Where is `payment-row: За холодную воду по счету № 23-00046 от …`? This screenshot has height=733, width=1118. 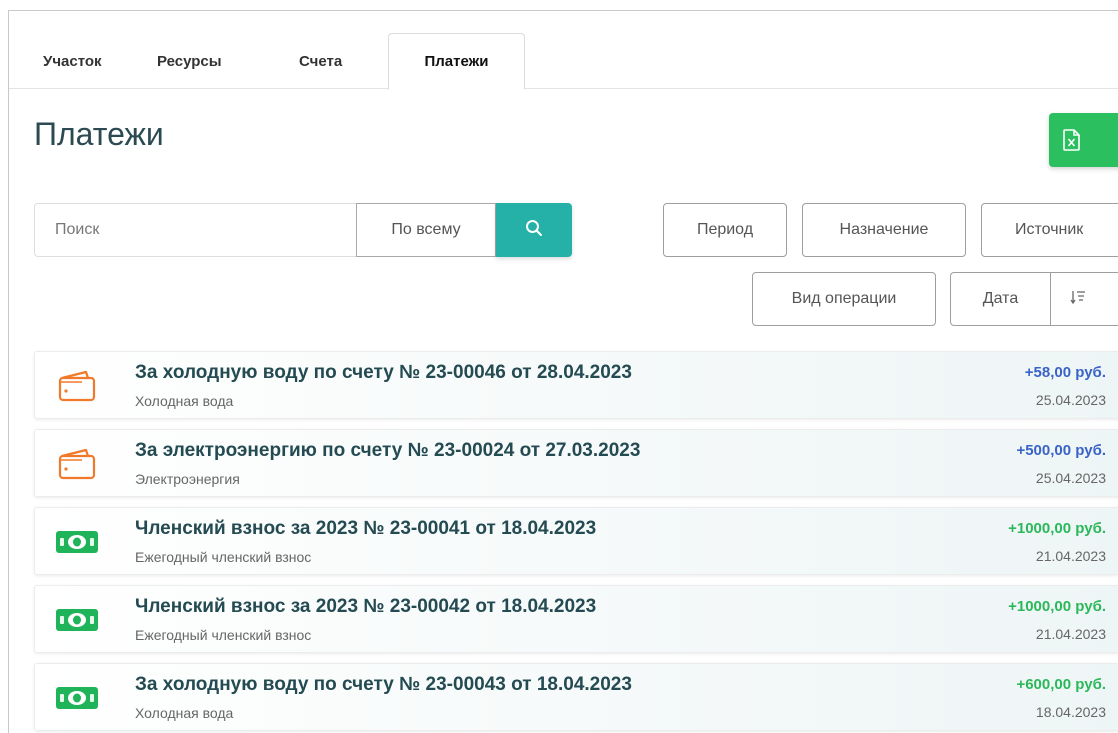
payment-row: За холодную воду по счету № 23-00046 от … is located at coordinates (576, 385).